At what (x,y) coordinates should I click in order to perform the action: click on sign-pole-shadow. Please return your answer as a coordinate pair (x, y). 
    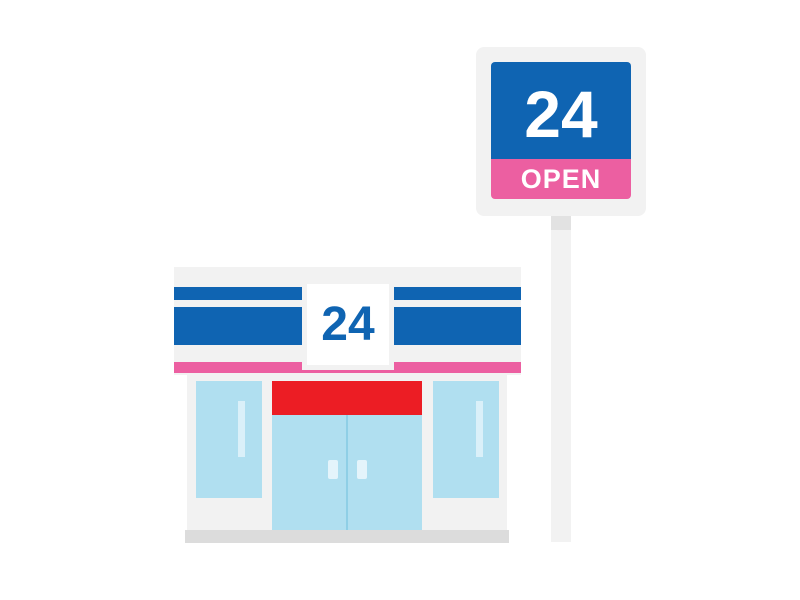
    Looking at the image, I should click on (561, 223).